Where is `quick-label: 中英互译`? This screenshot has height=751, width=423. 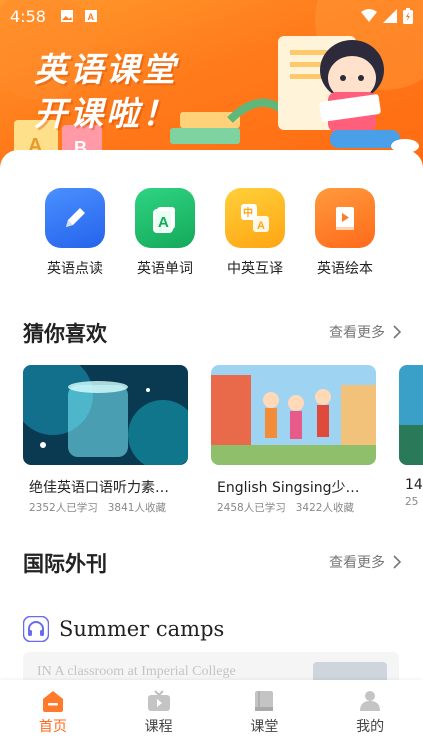 quick-label: 中英互译 is located at coordinates (255, 269).